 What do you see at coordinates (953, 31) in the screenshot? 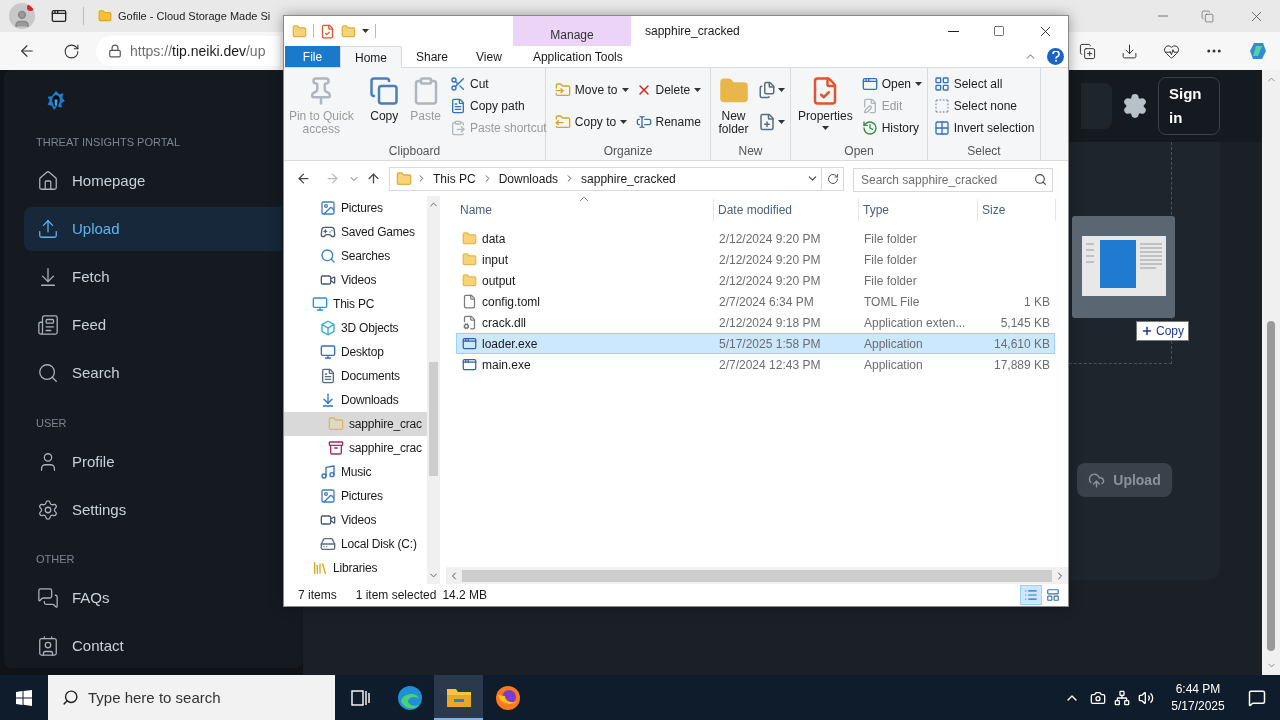
I see `minimize-icon` at bounding box center [953, 31].